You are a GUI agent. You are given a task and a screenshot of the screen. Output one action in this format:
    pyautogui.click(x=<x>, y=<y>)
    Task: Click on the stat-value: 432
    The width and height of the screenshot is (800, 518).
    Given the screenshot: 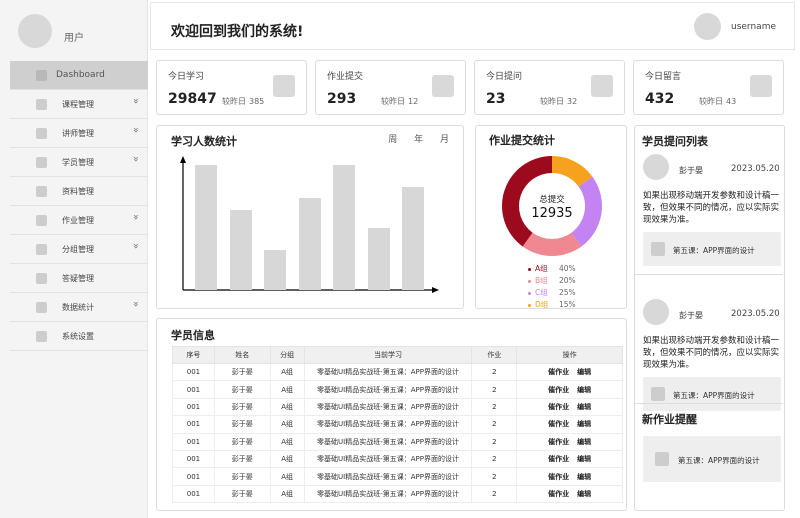 What is the action you would take?
    pyautogui.click(x=660, y=99)
    